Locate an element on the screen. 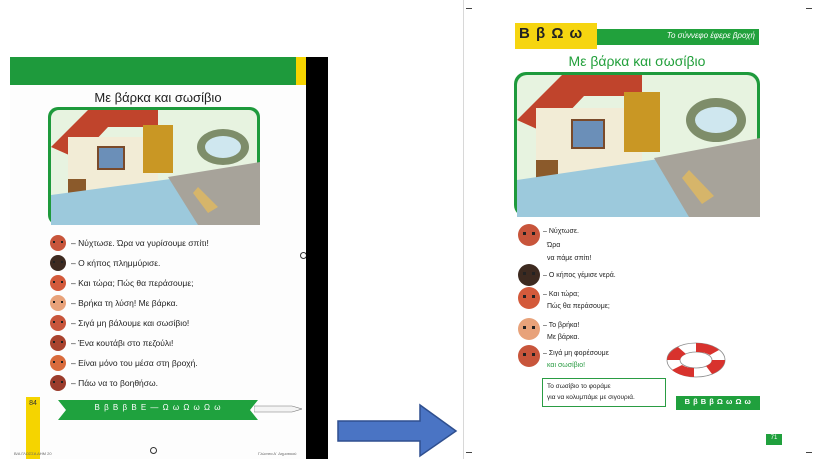 The height and width of the screenshot is (459, 816). pencil-icon is located at coordinates (278, 409).